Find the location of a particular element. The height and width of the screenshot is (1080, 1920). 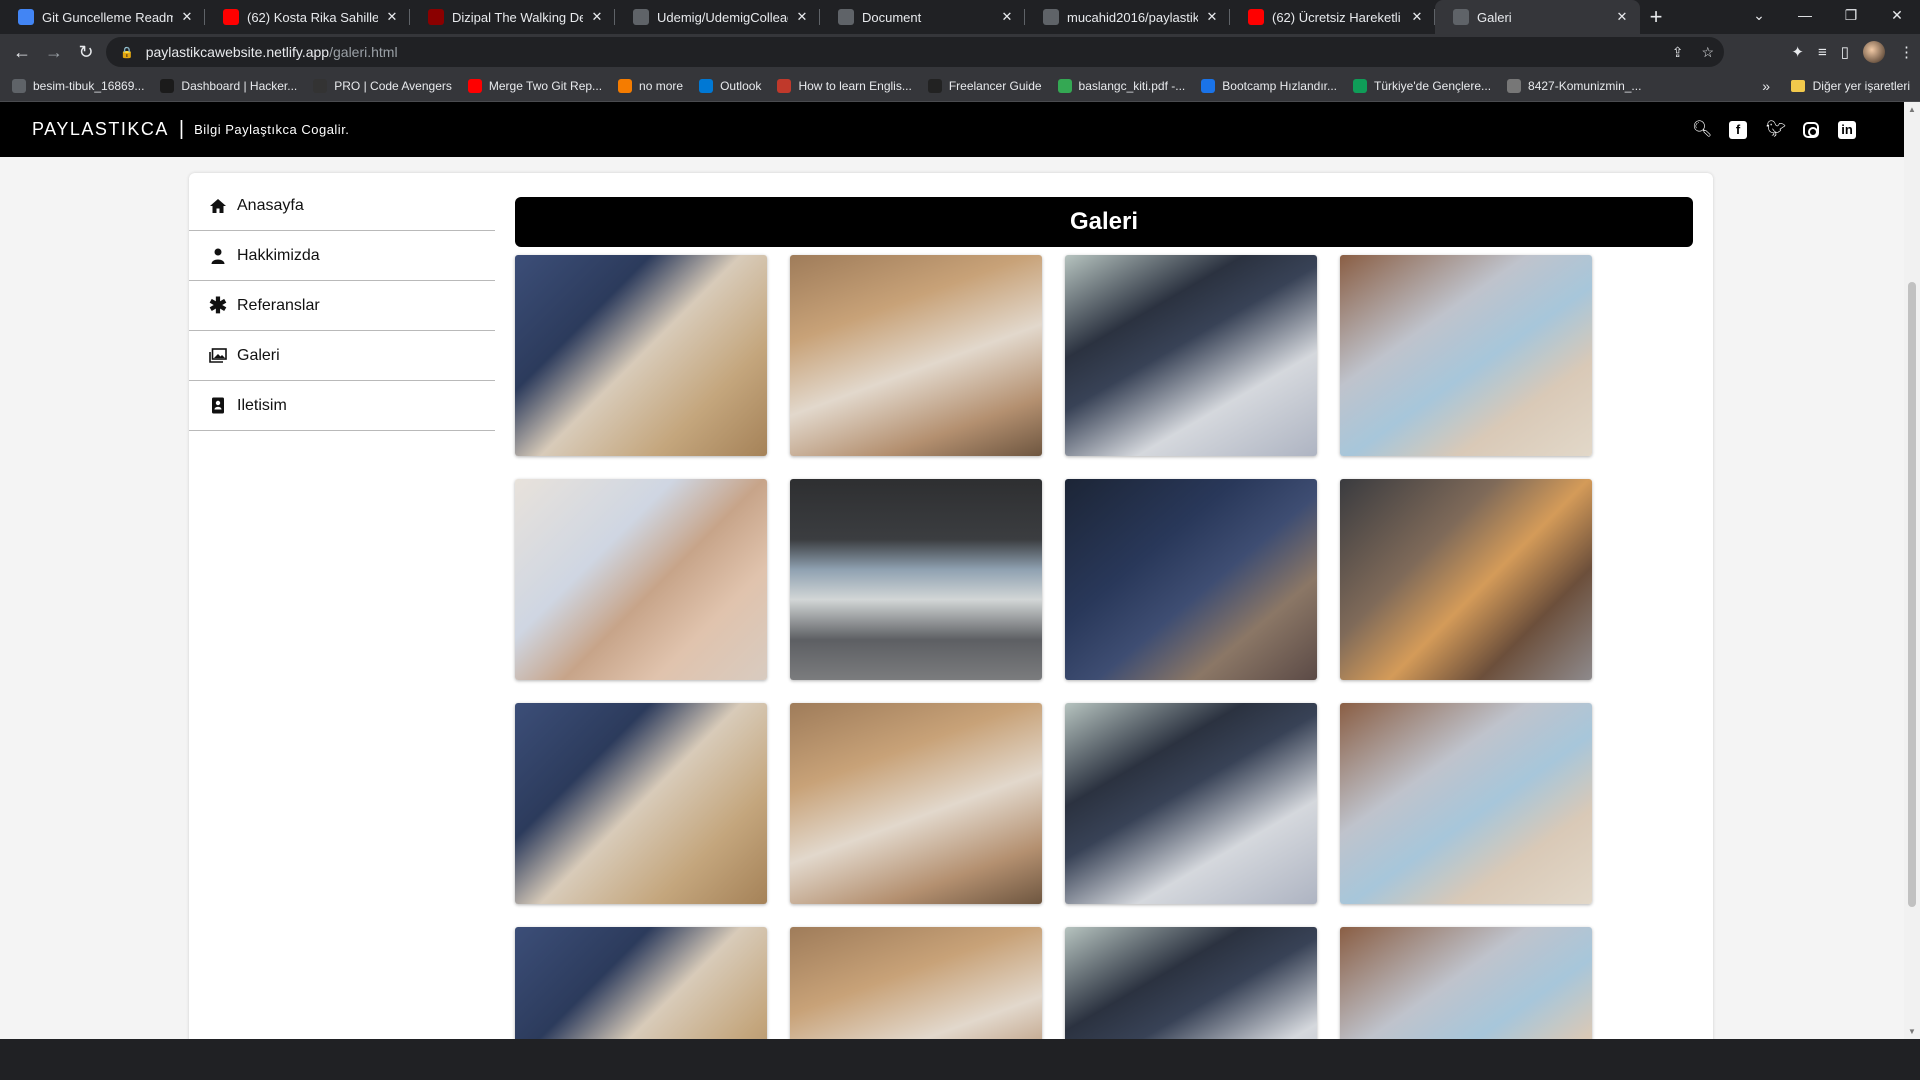

sidebar-item-hakkimizda: Hakkimizda is located at coordinates (342, 256).